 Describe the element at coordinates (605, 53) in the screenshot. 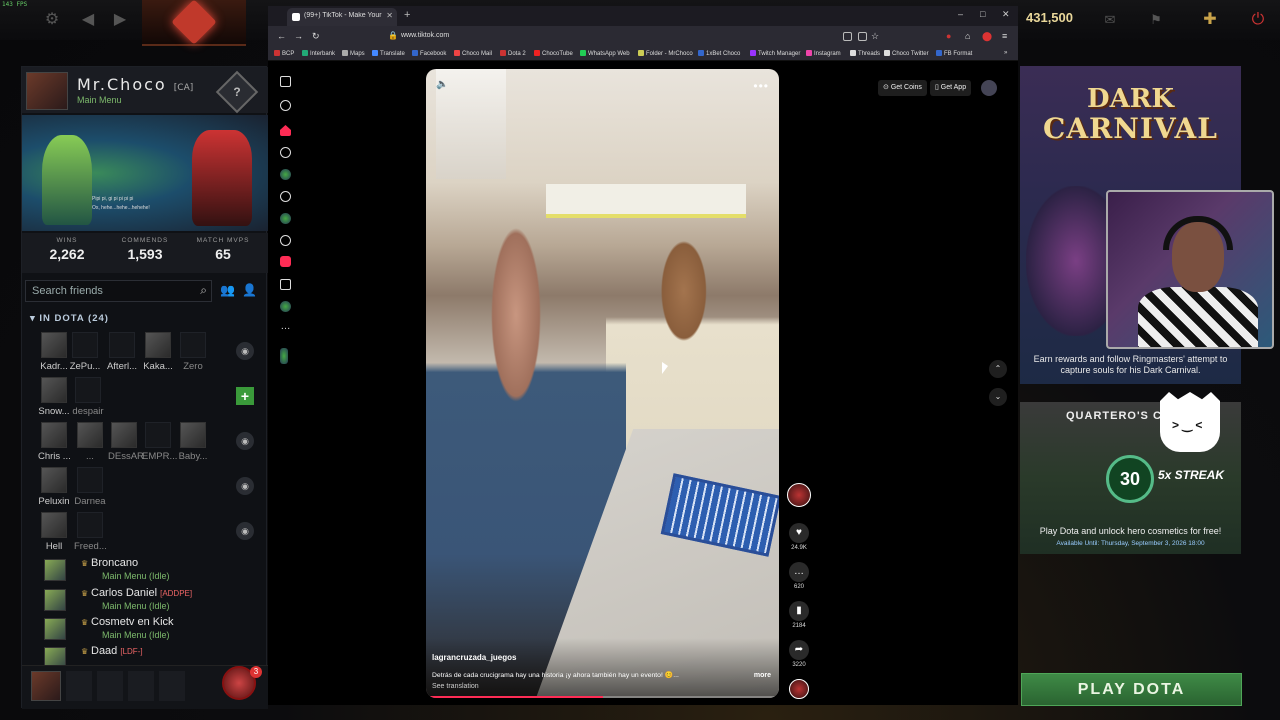

I see `bookmark-item: WhatsApp Web` at that location.